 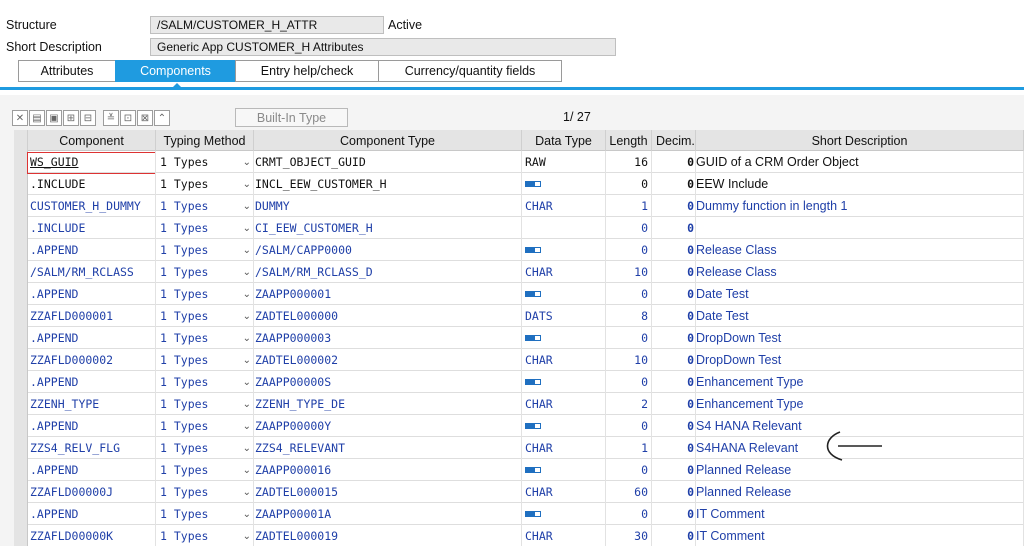 I want to click on paste-icon: ▣, so click(x=54, y=118).